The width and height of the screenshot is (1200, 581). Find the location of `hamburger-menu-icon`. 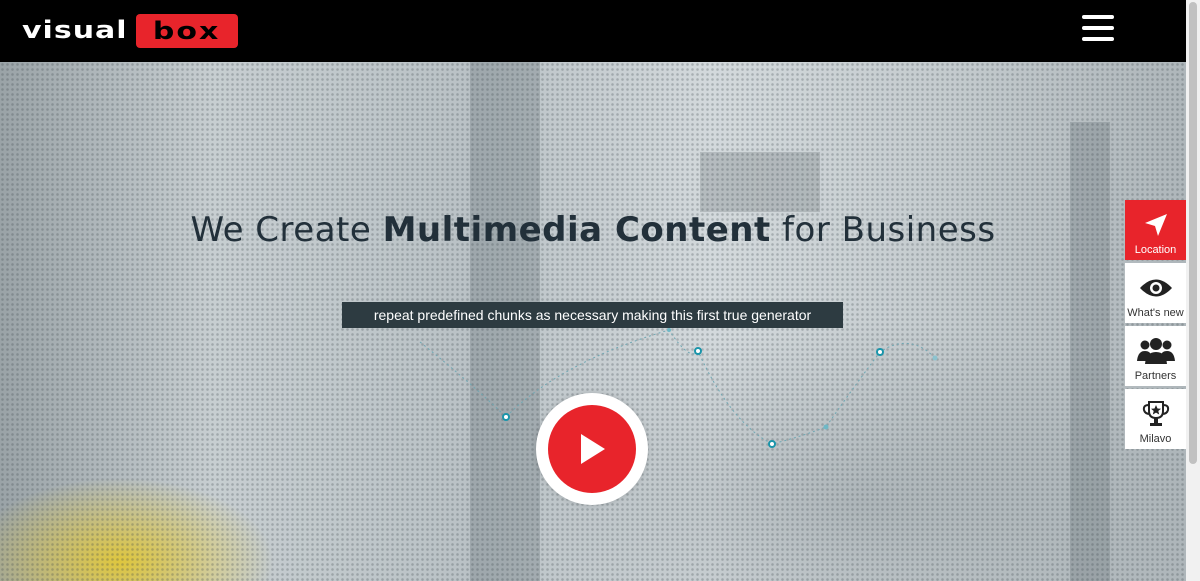

hamburger-menu-icon is located at coordinates (1098, 28).